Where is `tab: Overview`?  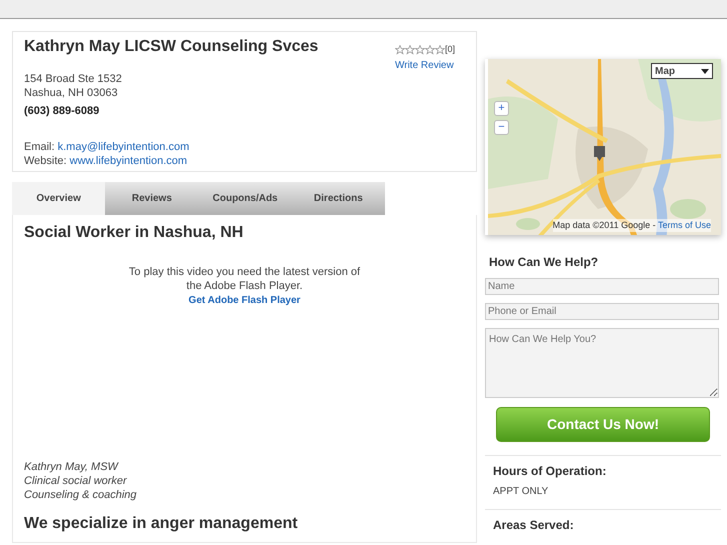
tab: Overview is located at coordinates (59, 198).